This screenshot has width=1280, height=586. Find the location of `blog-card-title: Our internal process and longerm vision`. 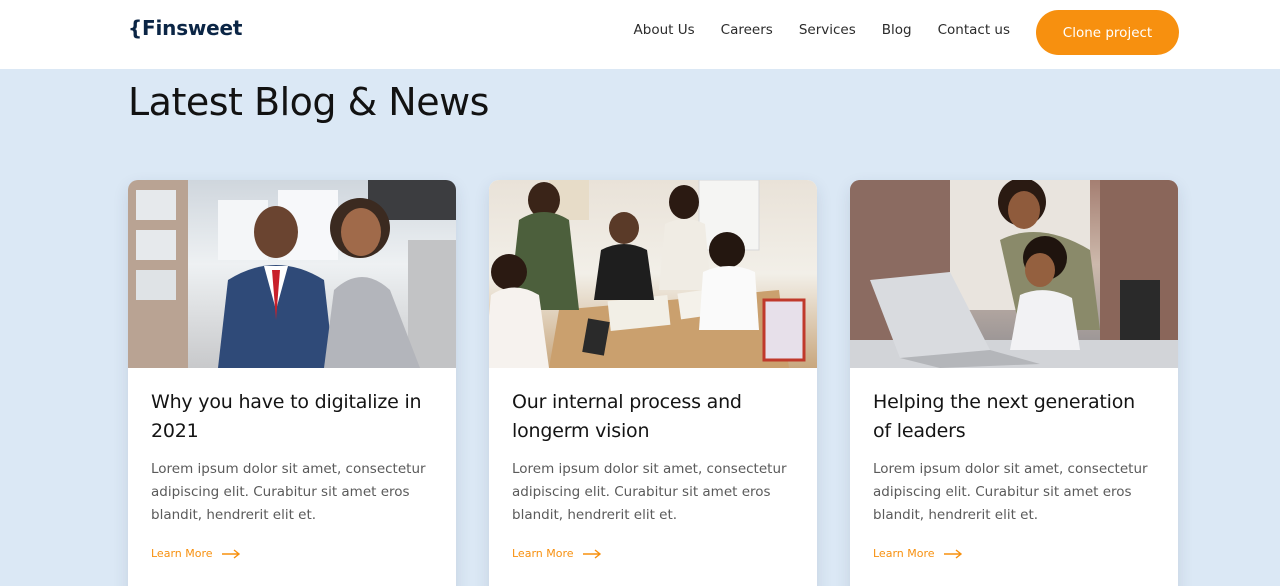

blog-card-title: Our internal process and longerm vision is located at coordinates (653, 417).